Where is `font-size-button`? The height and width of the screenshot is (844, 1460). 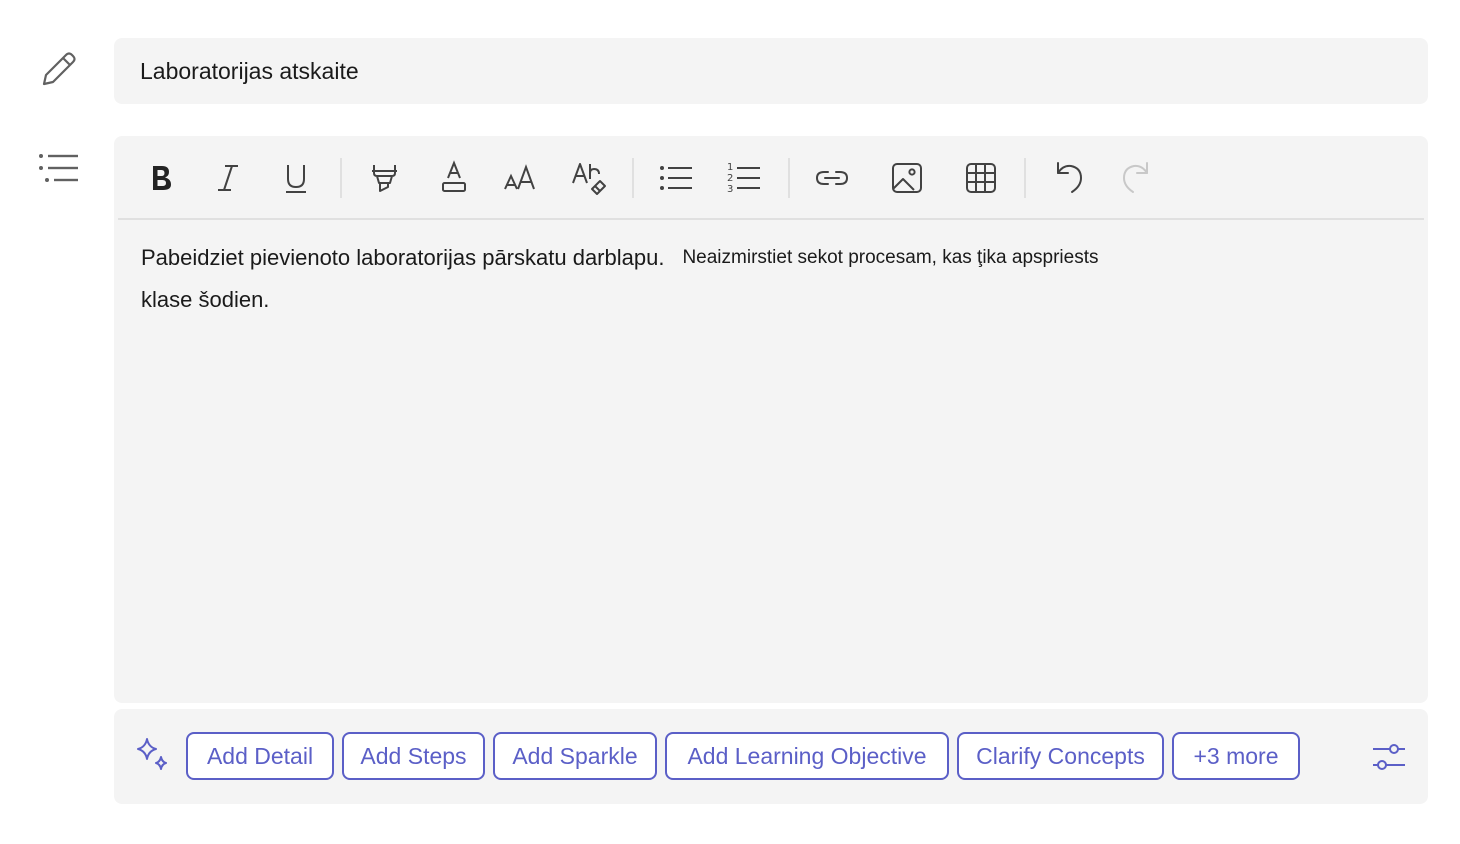 font-size-button is located at coordinates (521, 178).